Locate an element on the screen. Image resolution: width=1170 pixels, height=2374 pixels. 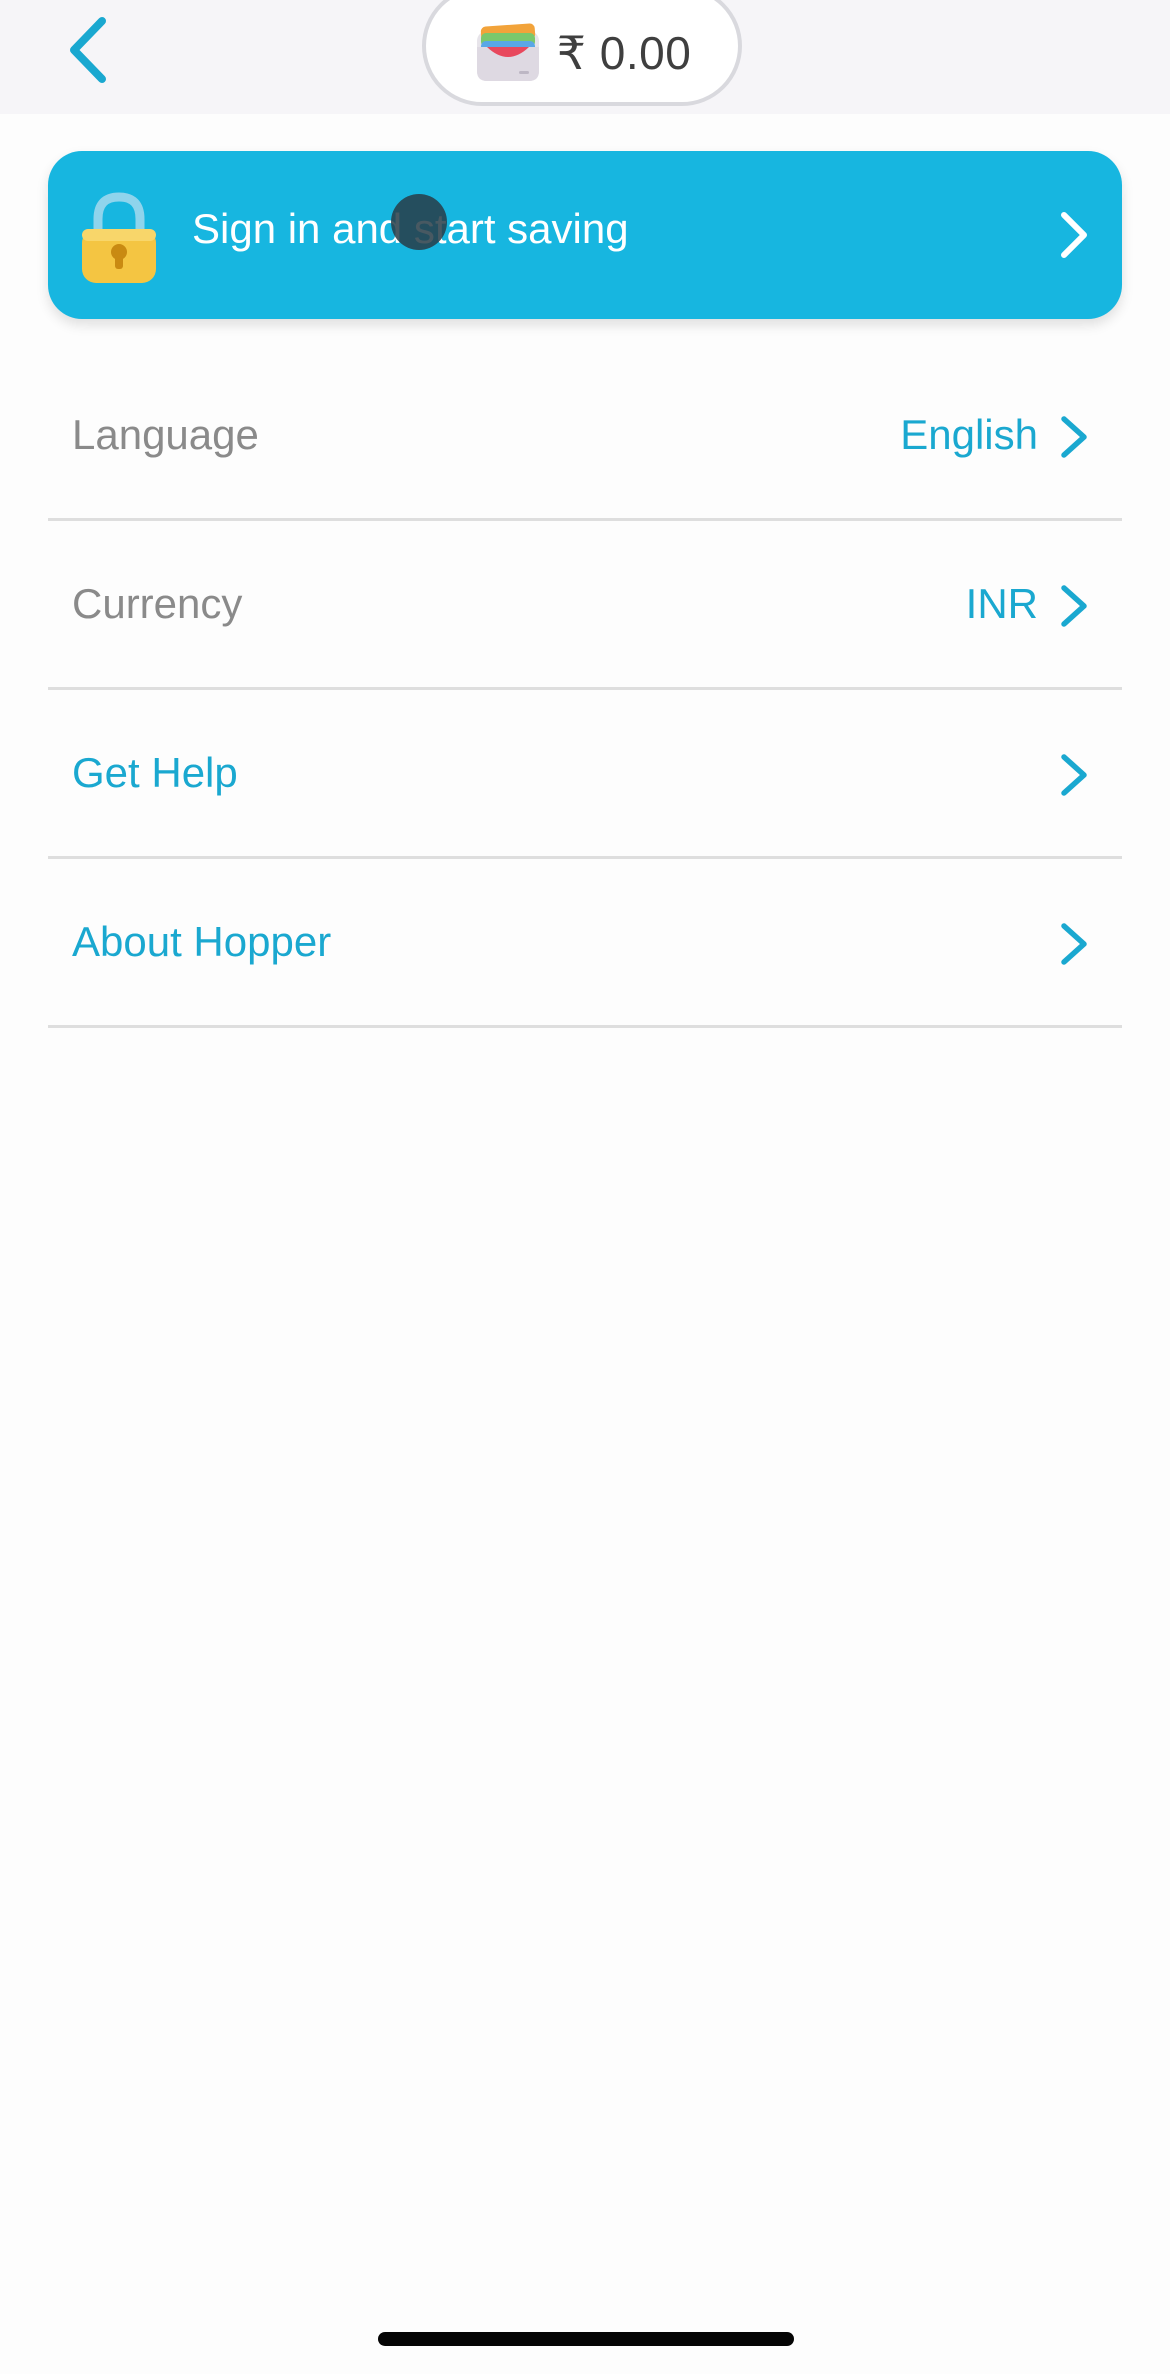
home-indicator is located at coordinates (586, 2339).